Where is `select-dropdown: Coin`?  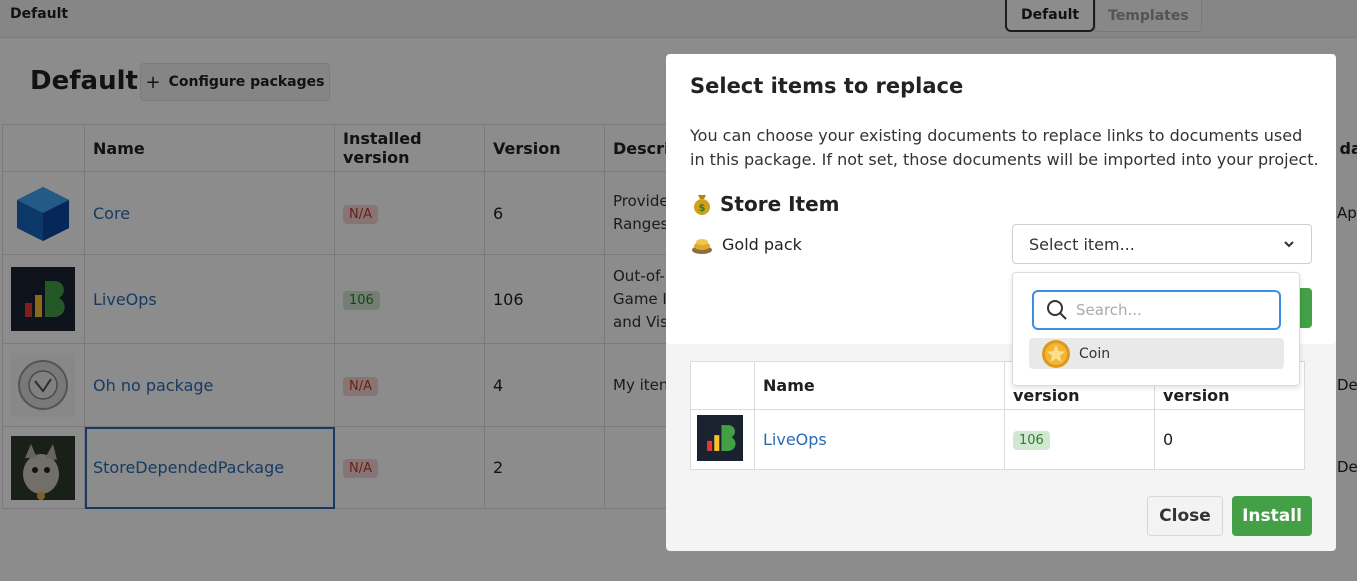 select-dropdown: Coin is located at coordinates (1156, 329).